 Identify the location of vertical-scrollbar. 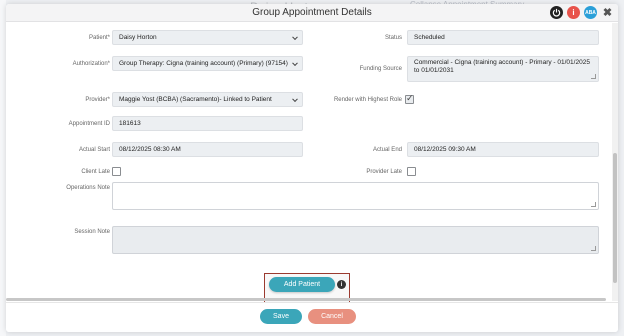
(615, 162).